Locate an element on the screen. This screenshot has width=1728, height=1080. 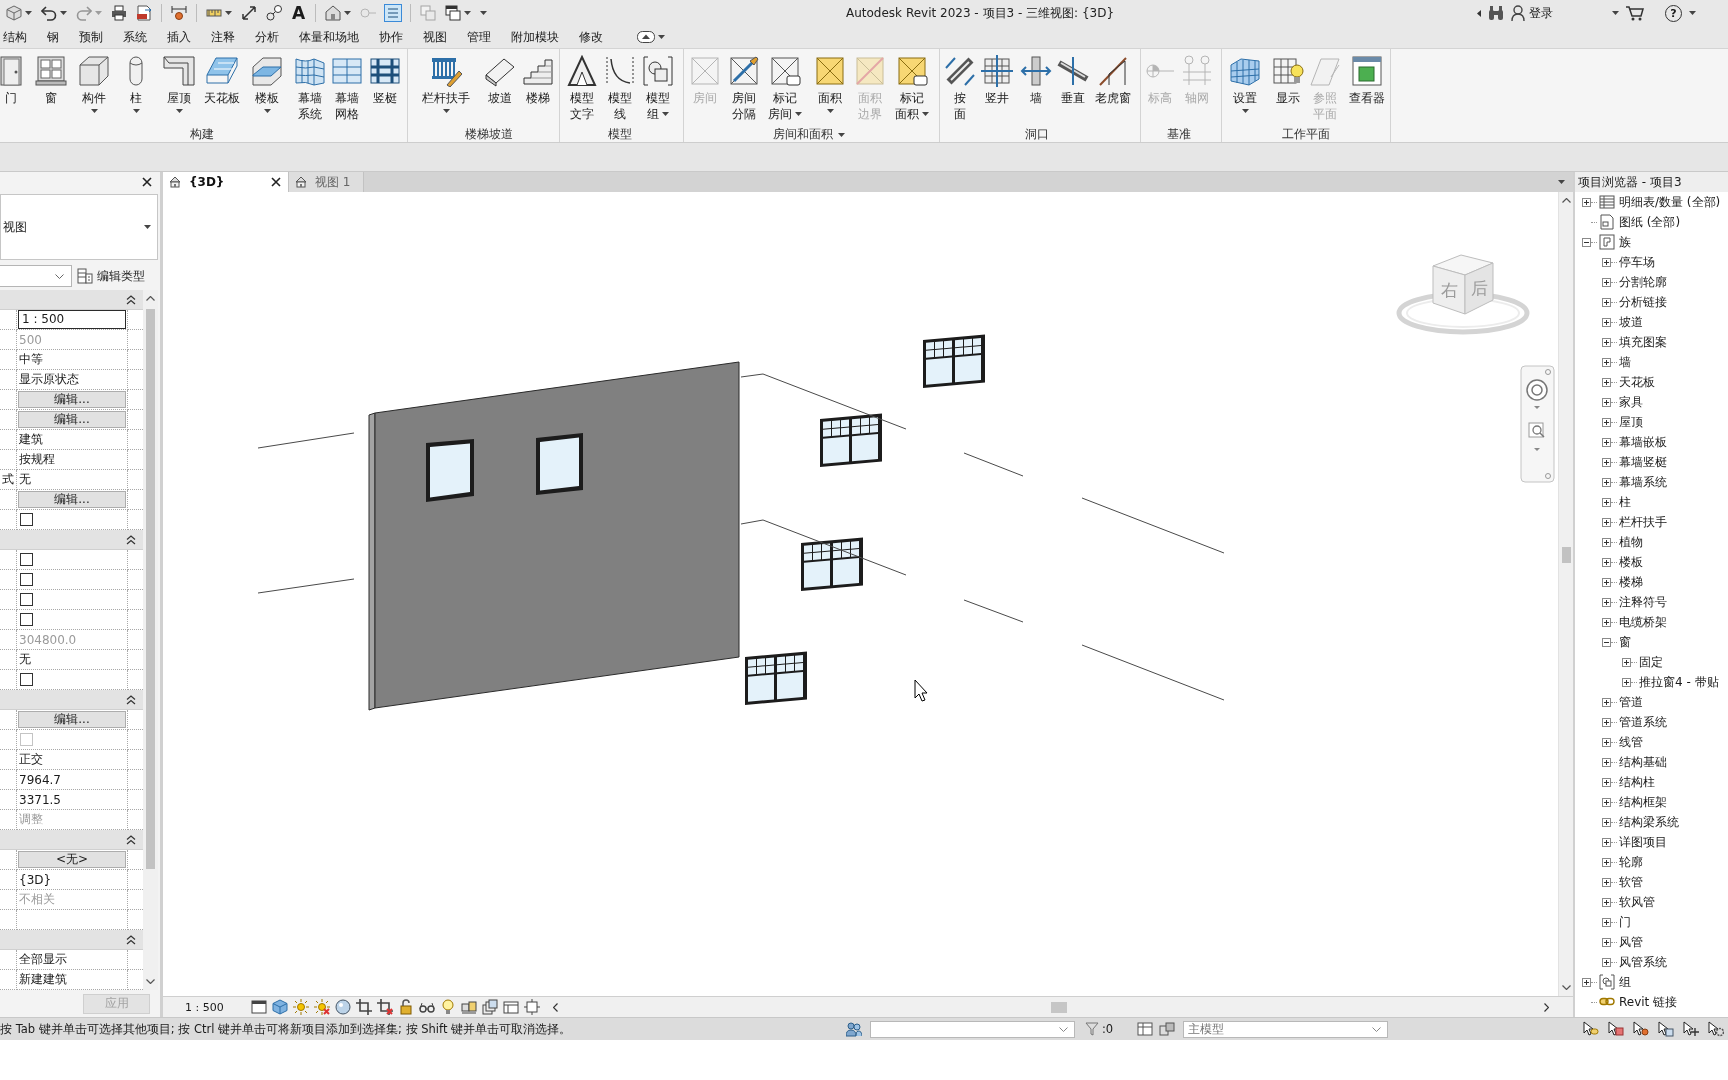
arrow-up-icon is located at coordinates (1566, 200).